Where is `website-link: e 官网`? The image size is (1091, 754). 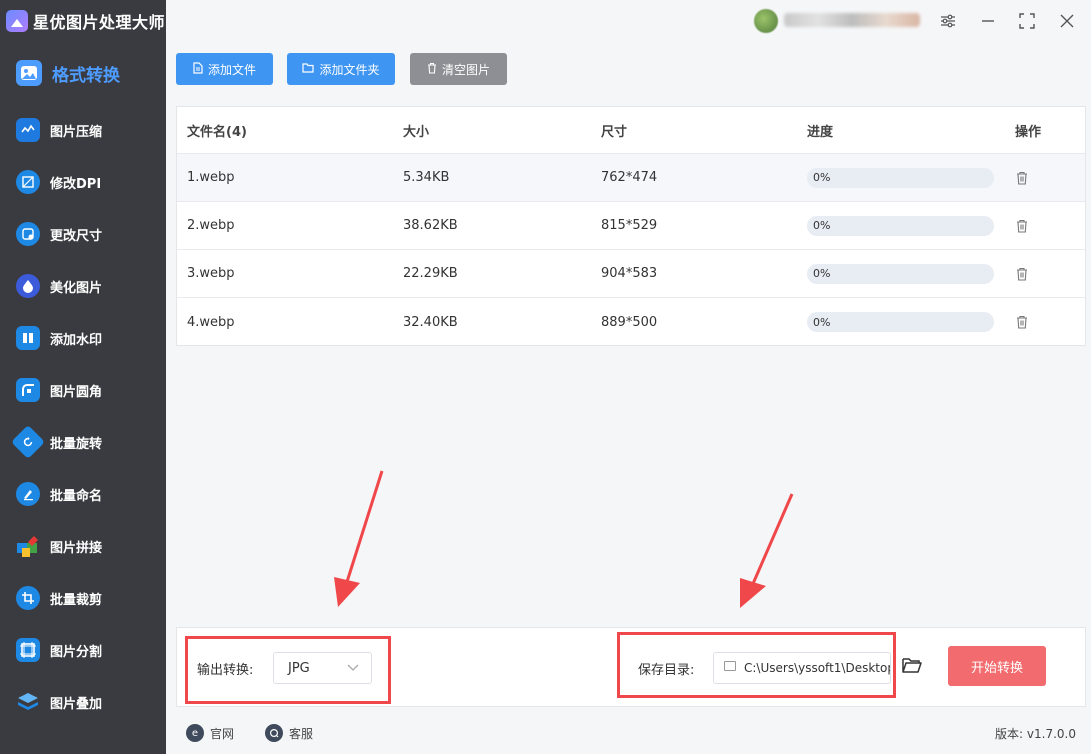
website-link: e 官网 is located at coordinates (210, 733).